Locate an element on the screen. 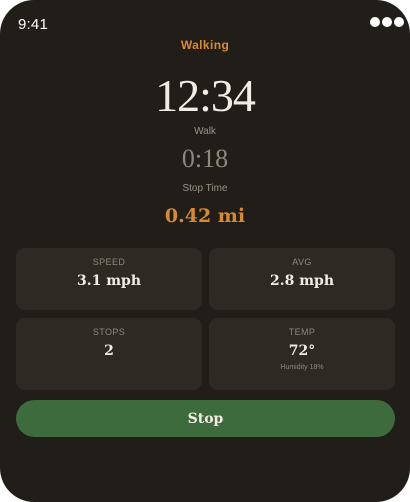 The height and width of the screenshot is (502, 410). walk-timer-label: Walk is located at coordinates (205, 131).